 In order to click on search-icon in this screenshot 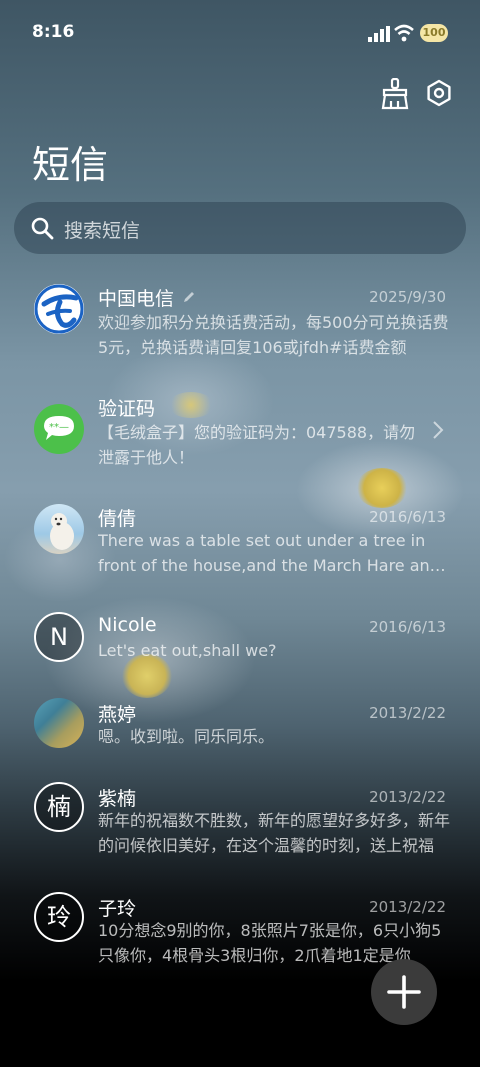, I will do `click(42, 228)`.